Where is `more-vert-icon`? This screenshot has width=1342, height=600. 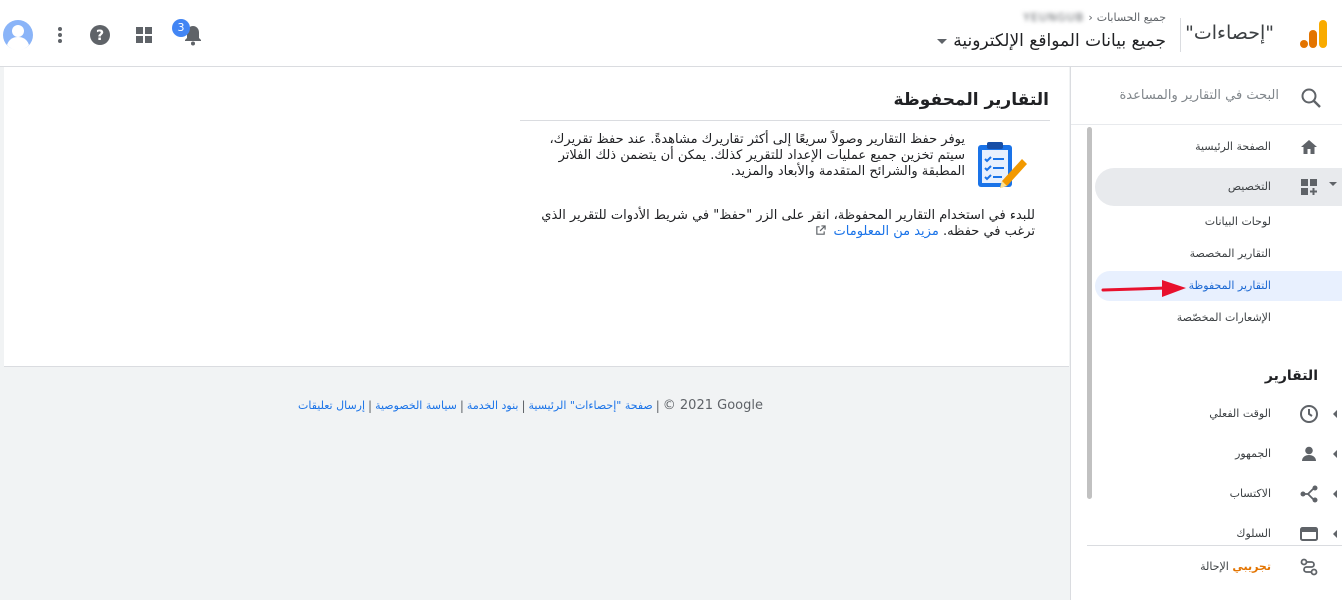
more-vert-icon is located at coordinates (60, 35).